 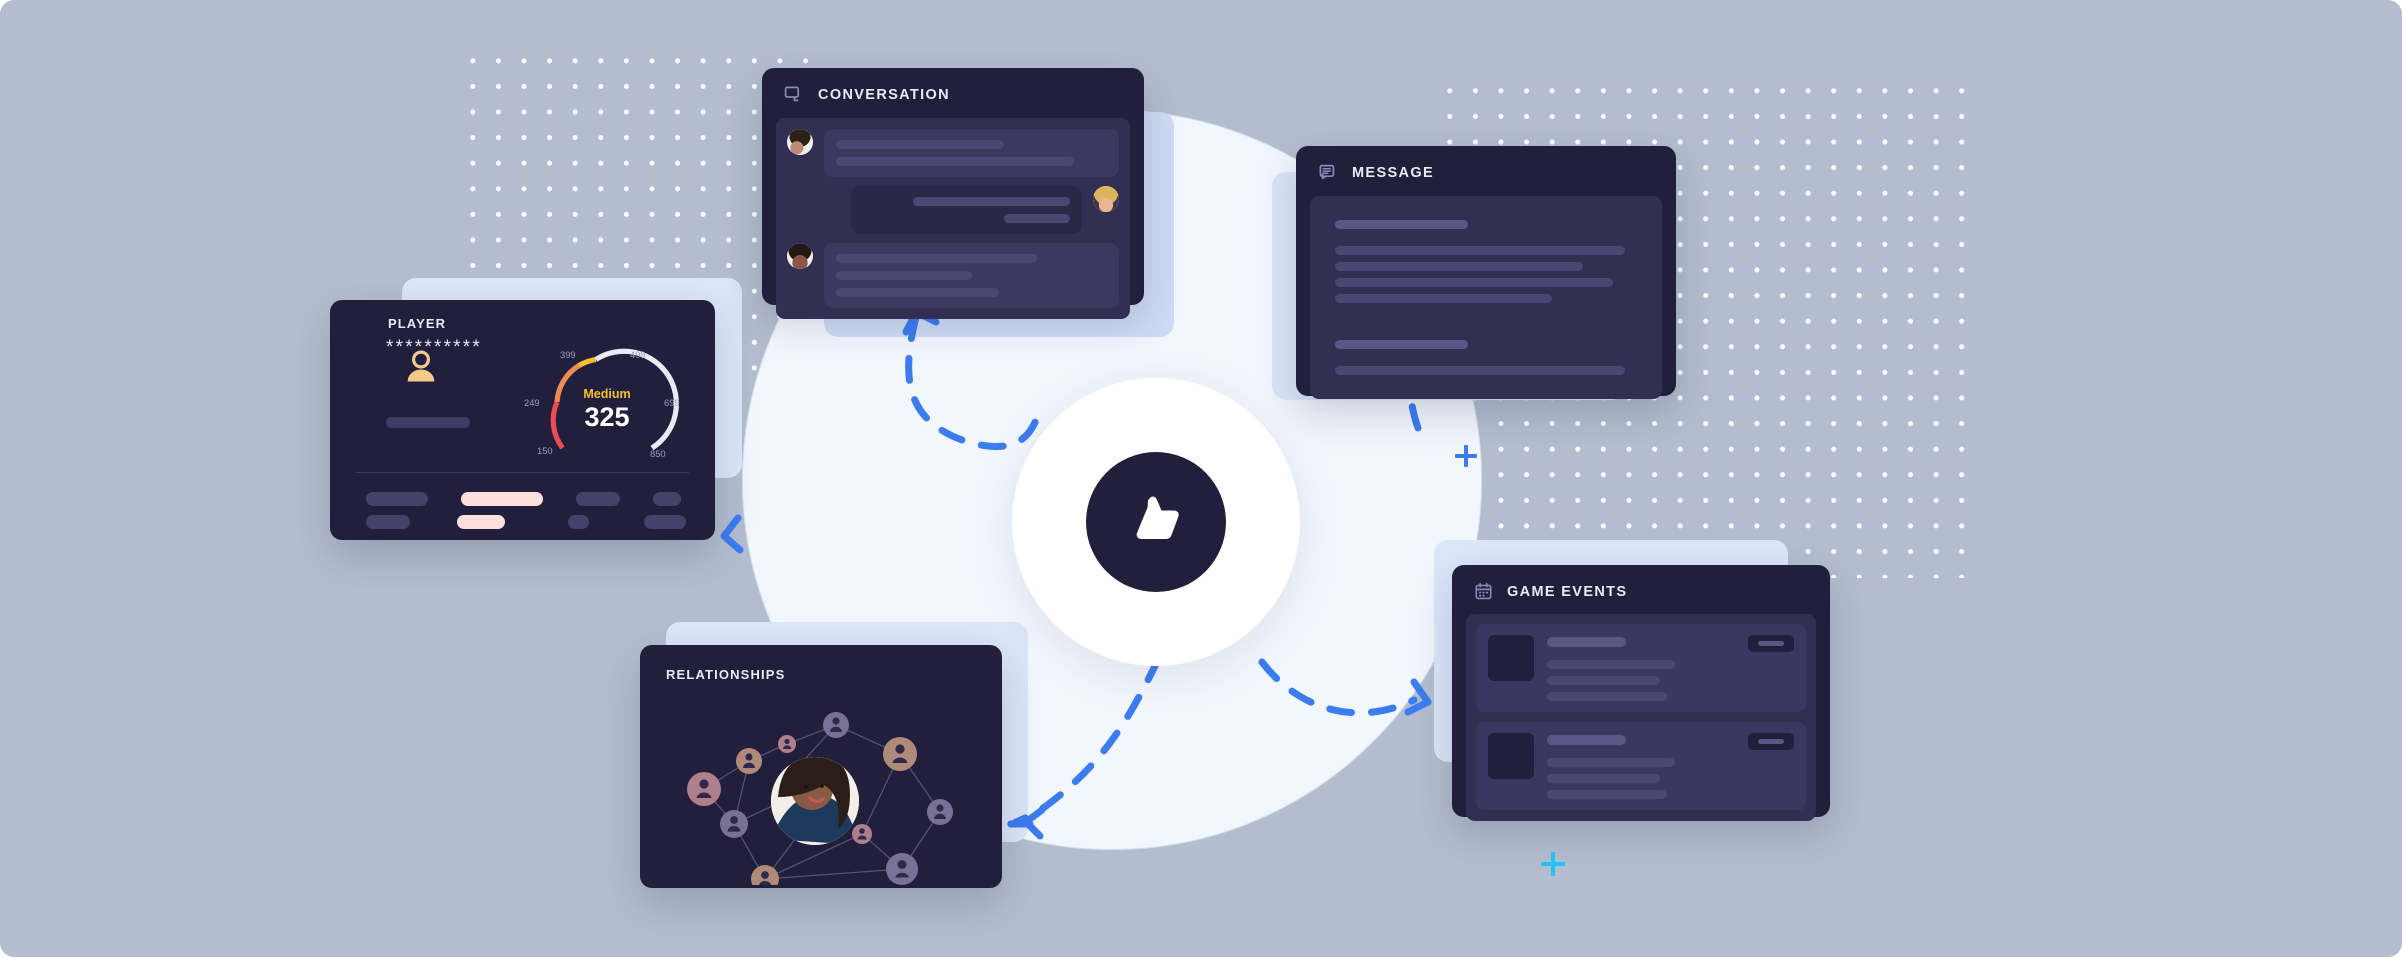 I want to click on conversation-card-title: CONVERSATION, so click(x=884, y=95).